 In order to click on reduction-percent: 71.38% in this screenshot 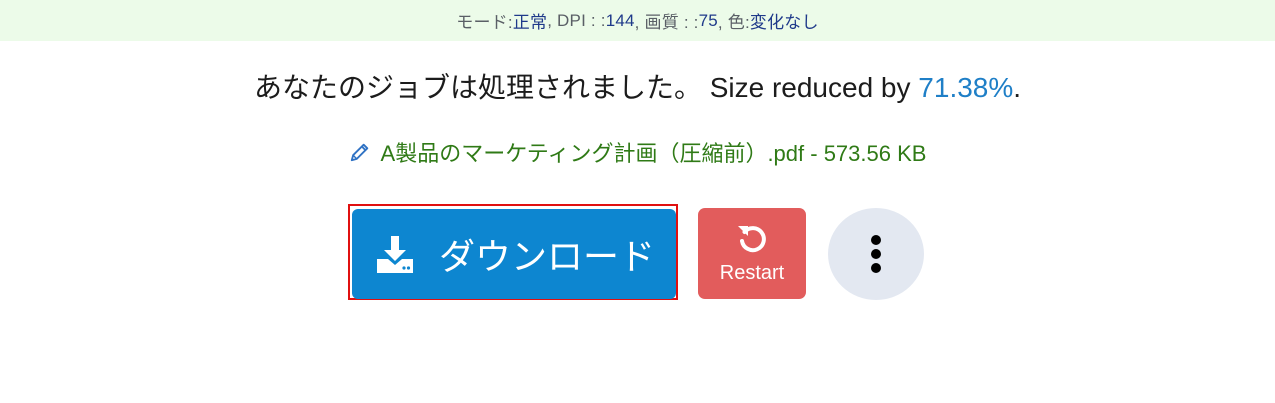, I will do `click(966, 87)`.